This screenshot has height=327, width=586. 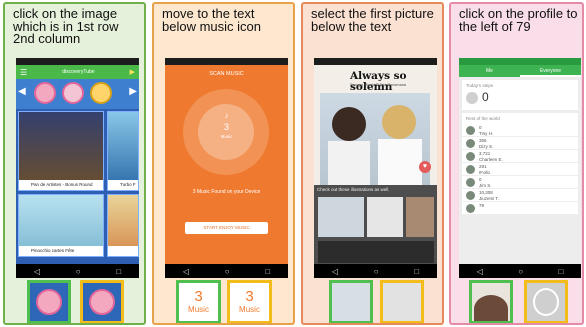 What do you see at coordinates (489, 71) in the screenshot?
I see `tab-me: Me` at bounding box center [489, 71].